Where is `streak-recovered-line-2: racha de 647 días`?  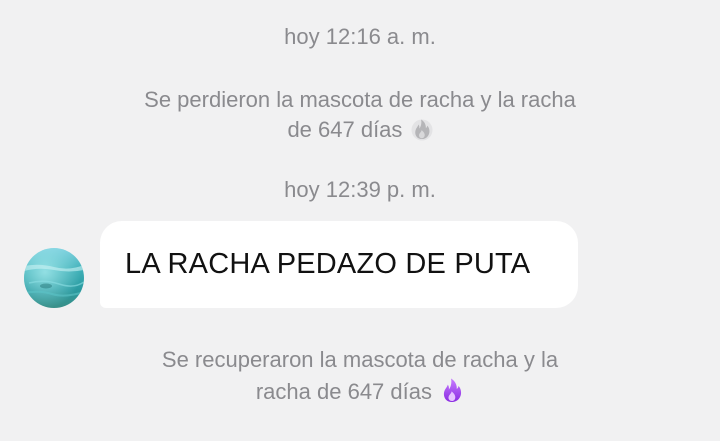
streak-recovered-line-2: racha de 647 días is located at coordinates (343, 391).